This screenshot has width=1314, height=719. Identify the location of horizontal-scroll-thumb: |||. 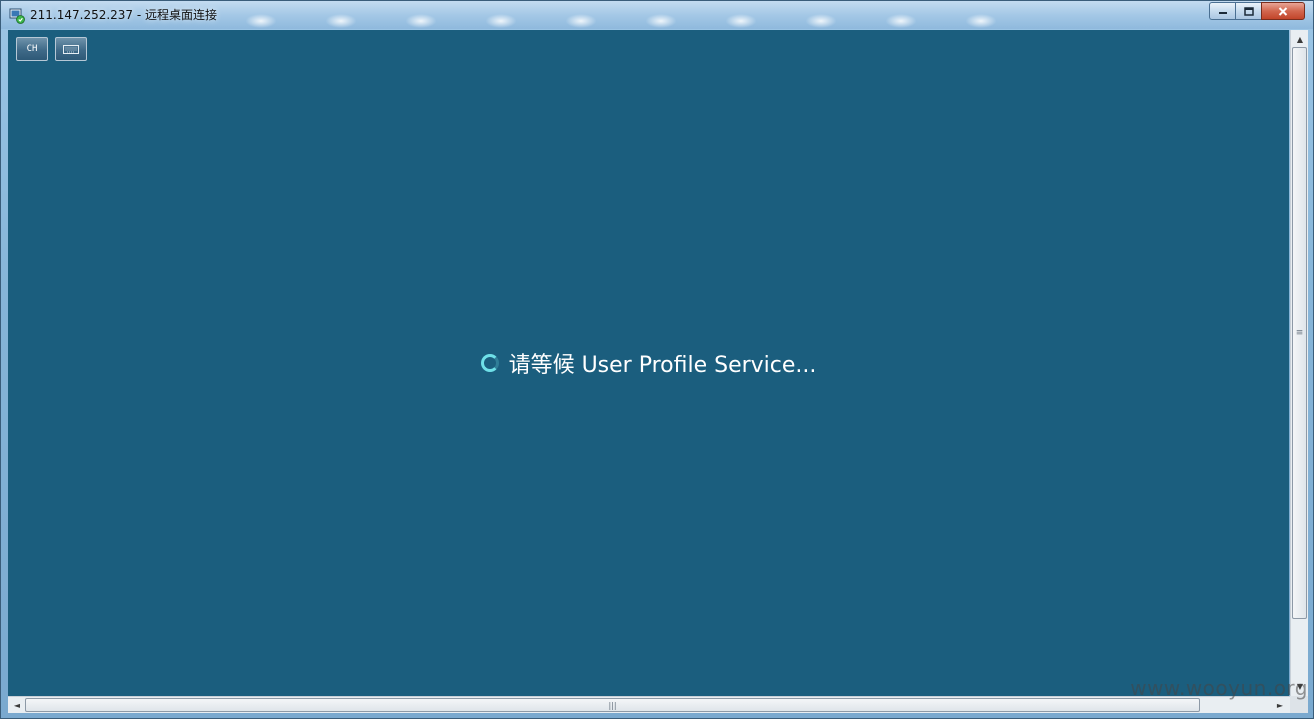
(612, 705).